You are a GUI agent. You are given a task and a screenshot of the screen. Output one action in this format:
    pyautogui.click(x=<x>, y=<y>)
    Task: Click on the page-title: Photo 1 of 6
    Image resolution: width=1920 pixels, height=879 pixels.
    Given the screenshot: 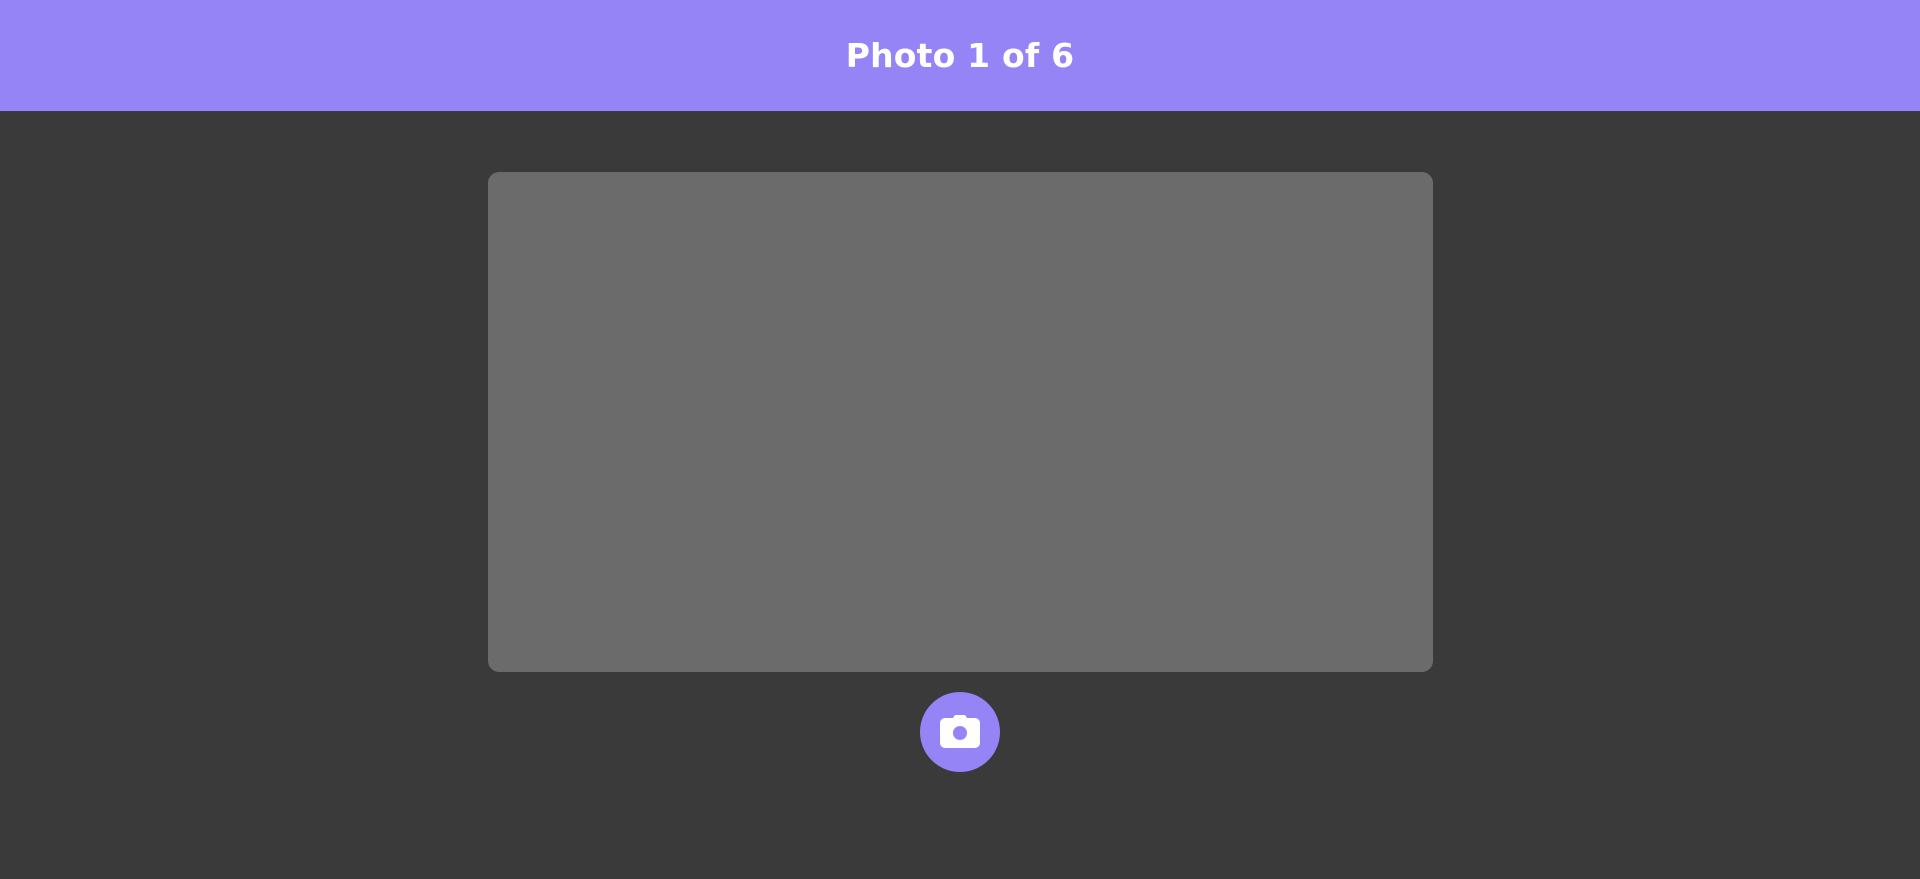 What is the action you would take?
    pyautogui.click(x=960, y=55)
    